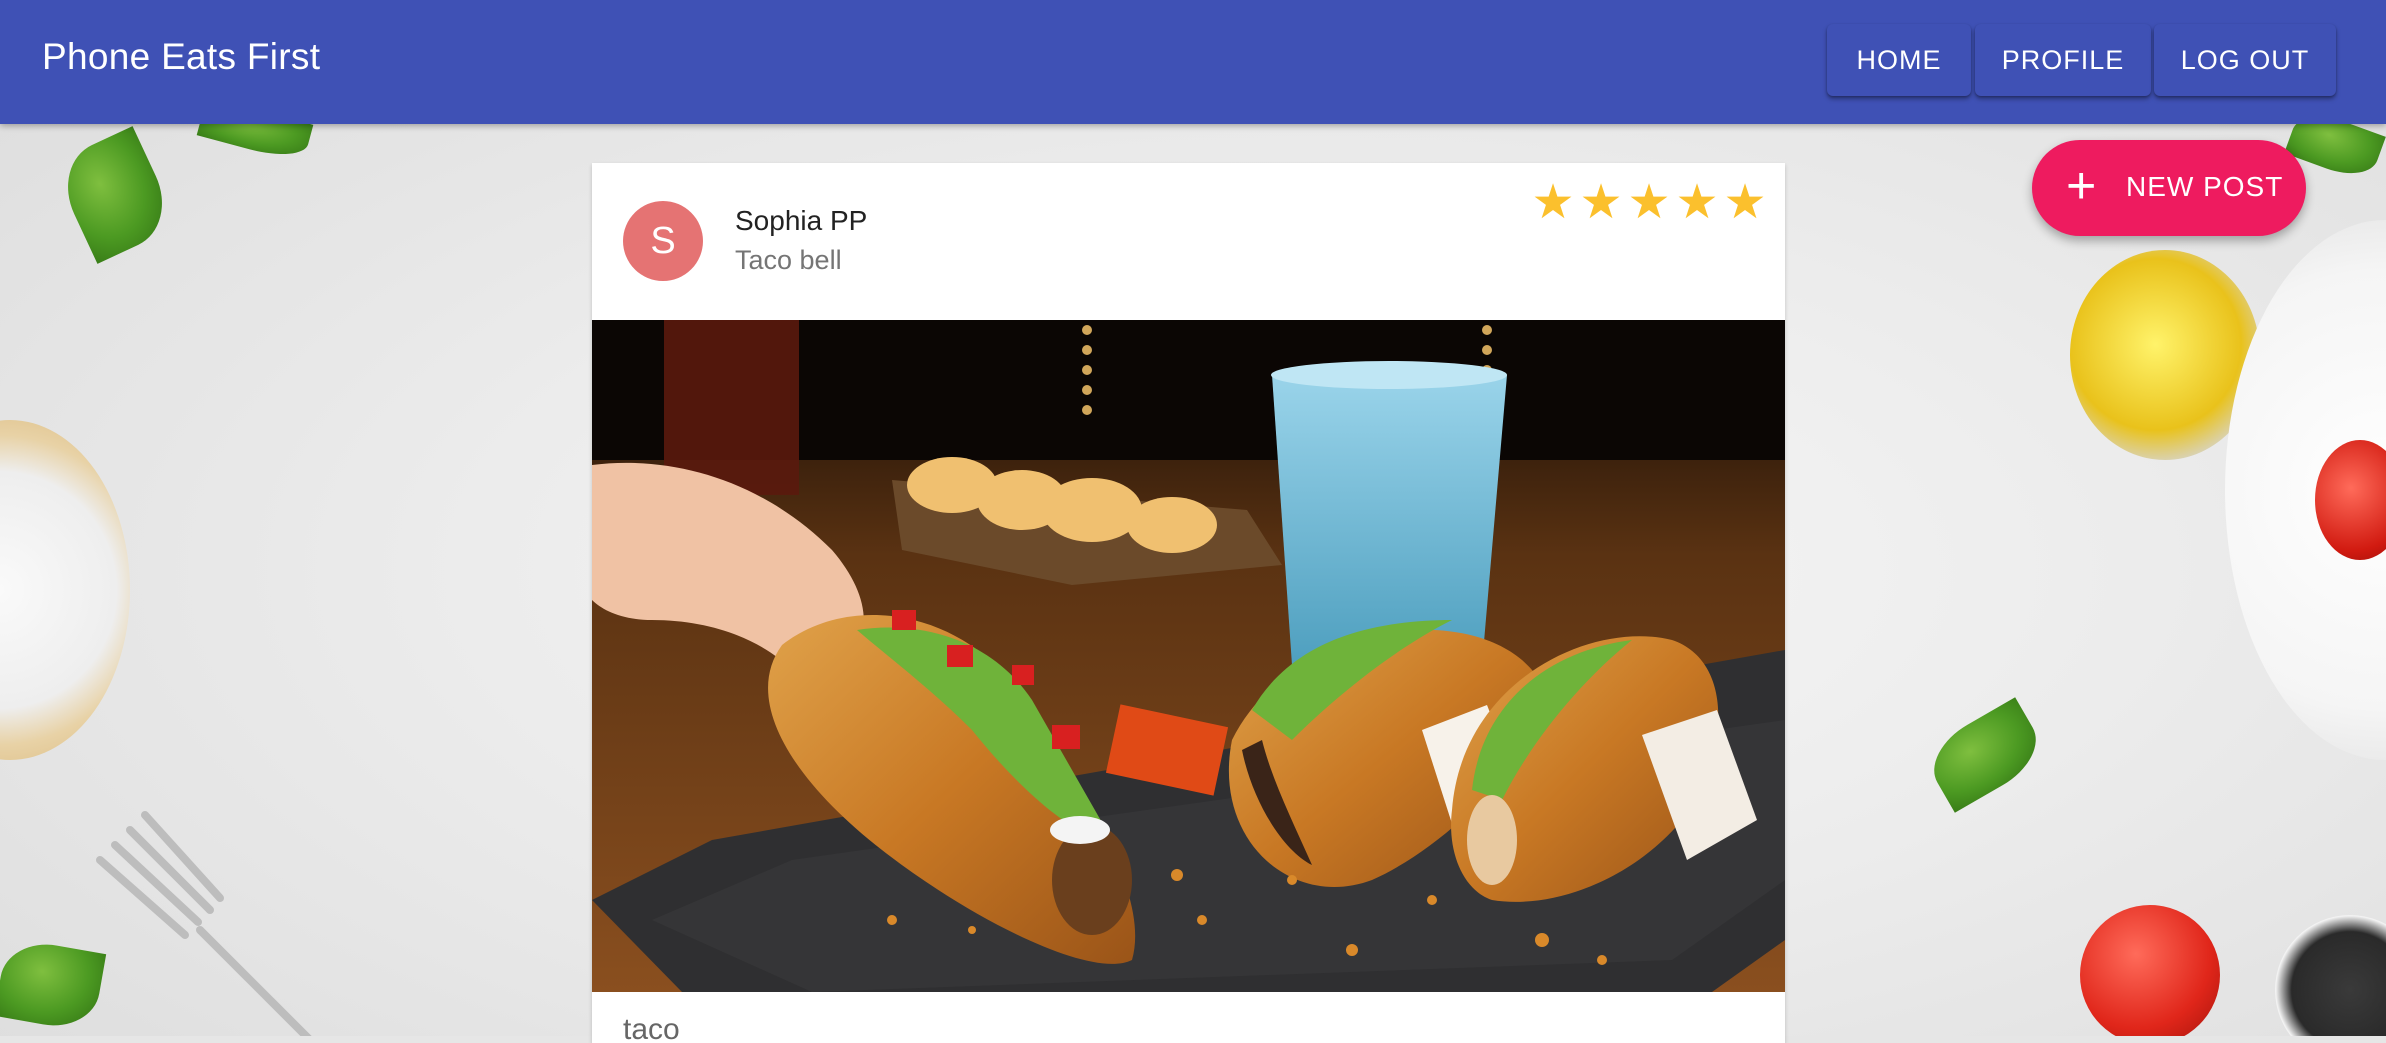 This screenshot has width=2386, height=1043. Describe the element at coordinates (2150, 970) in the screenshot. I see `tomato-decoration` at that location.